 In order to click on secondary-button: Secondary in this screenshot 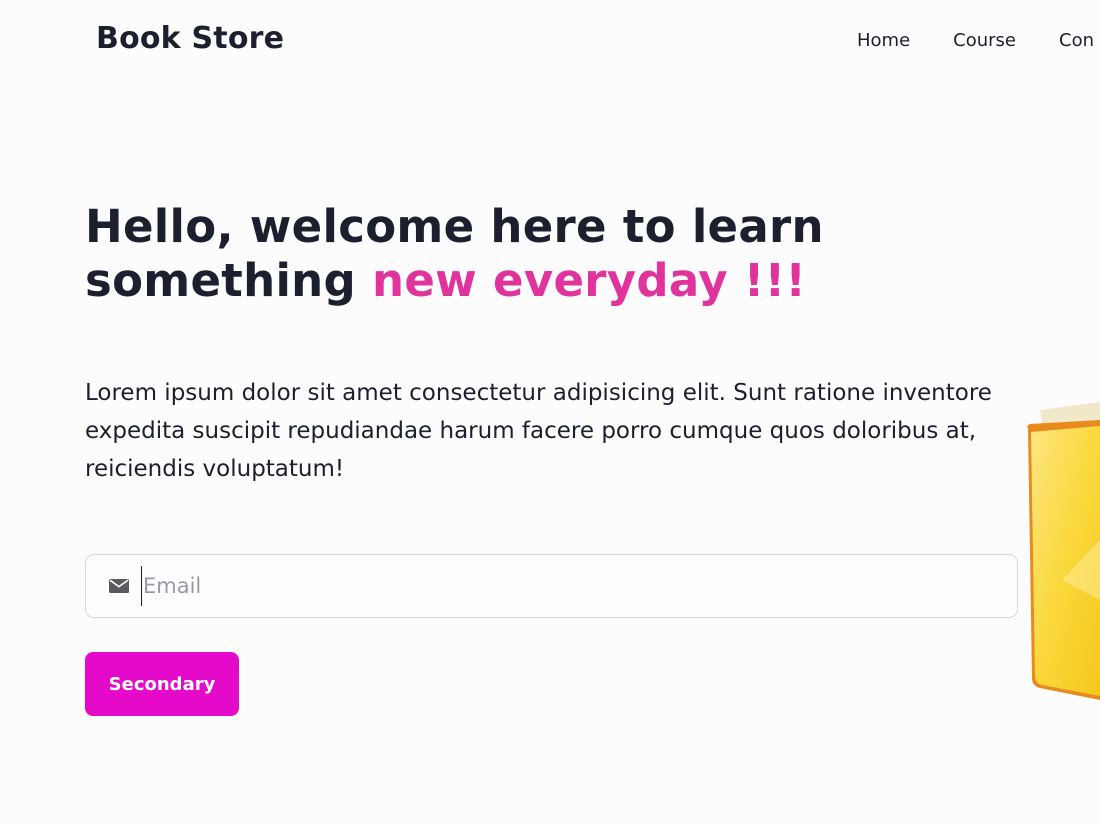, I will do `click(162, 684)`.